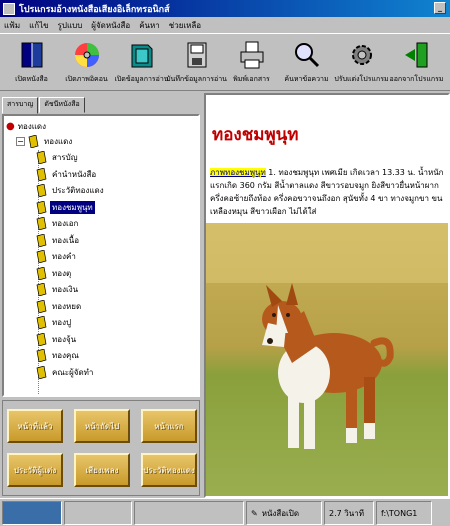 This screenshot has height=526, width=450. I want to click on open-reading-button: เปิดข้อมูลการอ่าน, so click(141, 63).